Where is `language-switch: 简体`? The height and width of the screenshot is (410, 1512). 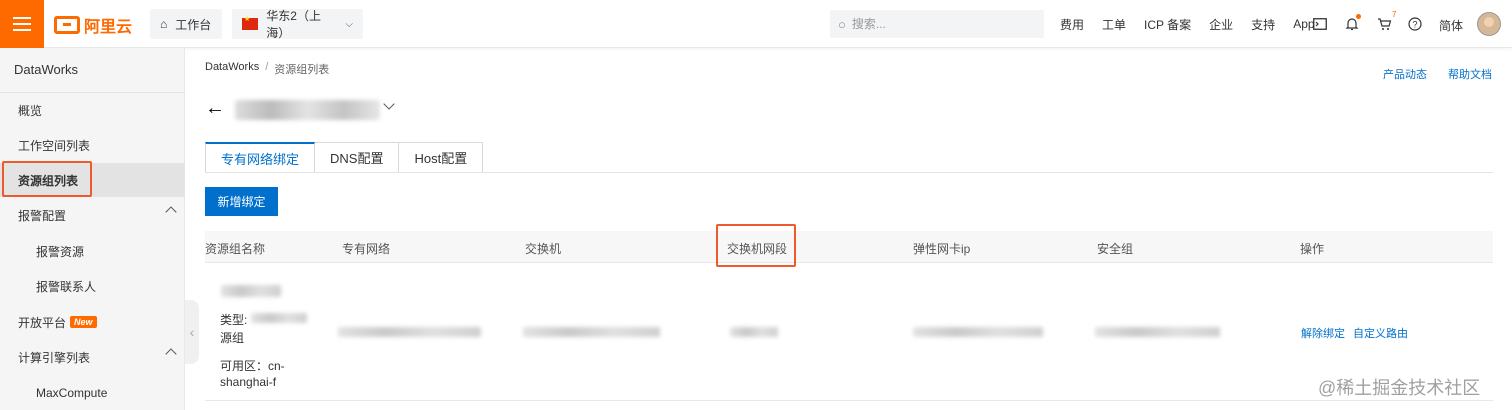 language-switch: 简体 is located at coordinates (1451, 25).